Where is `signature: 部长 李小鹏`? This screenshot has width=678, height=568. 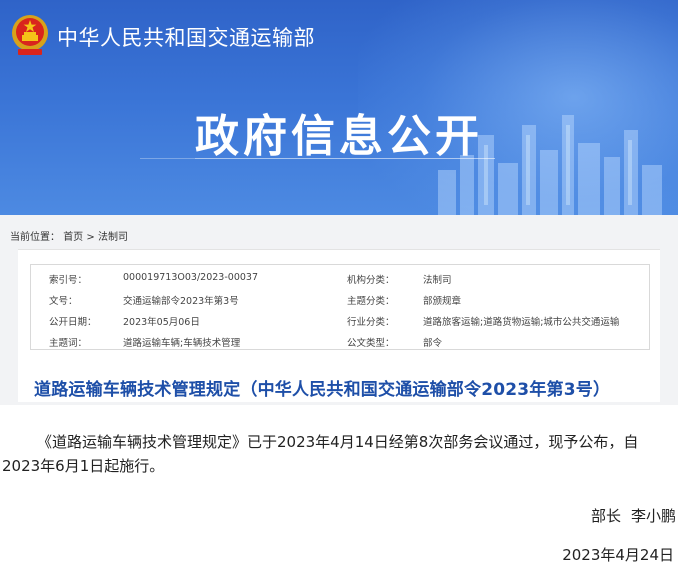 signature: 部长 李小鹏 is located at coordinates (628, 515).